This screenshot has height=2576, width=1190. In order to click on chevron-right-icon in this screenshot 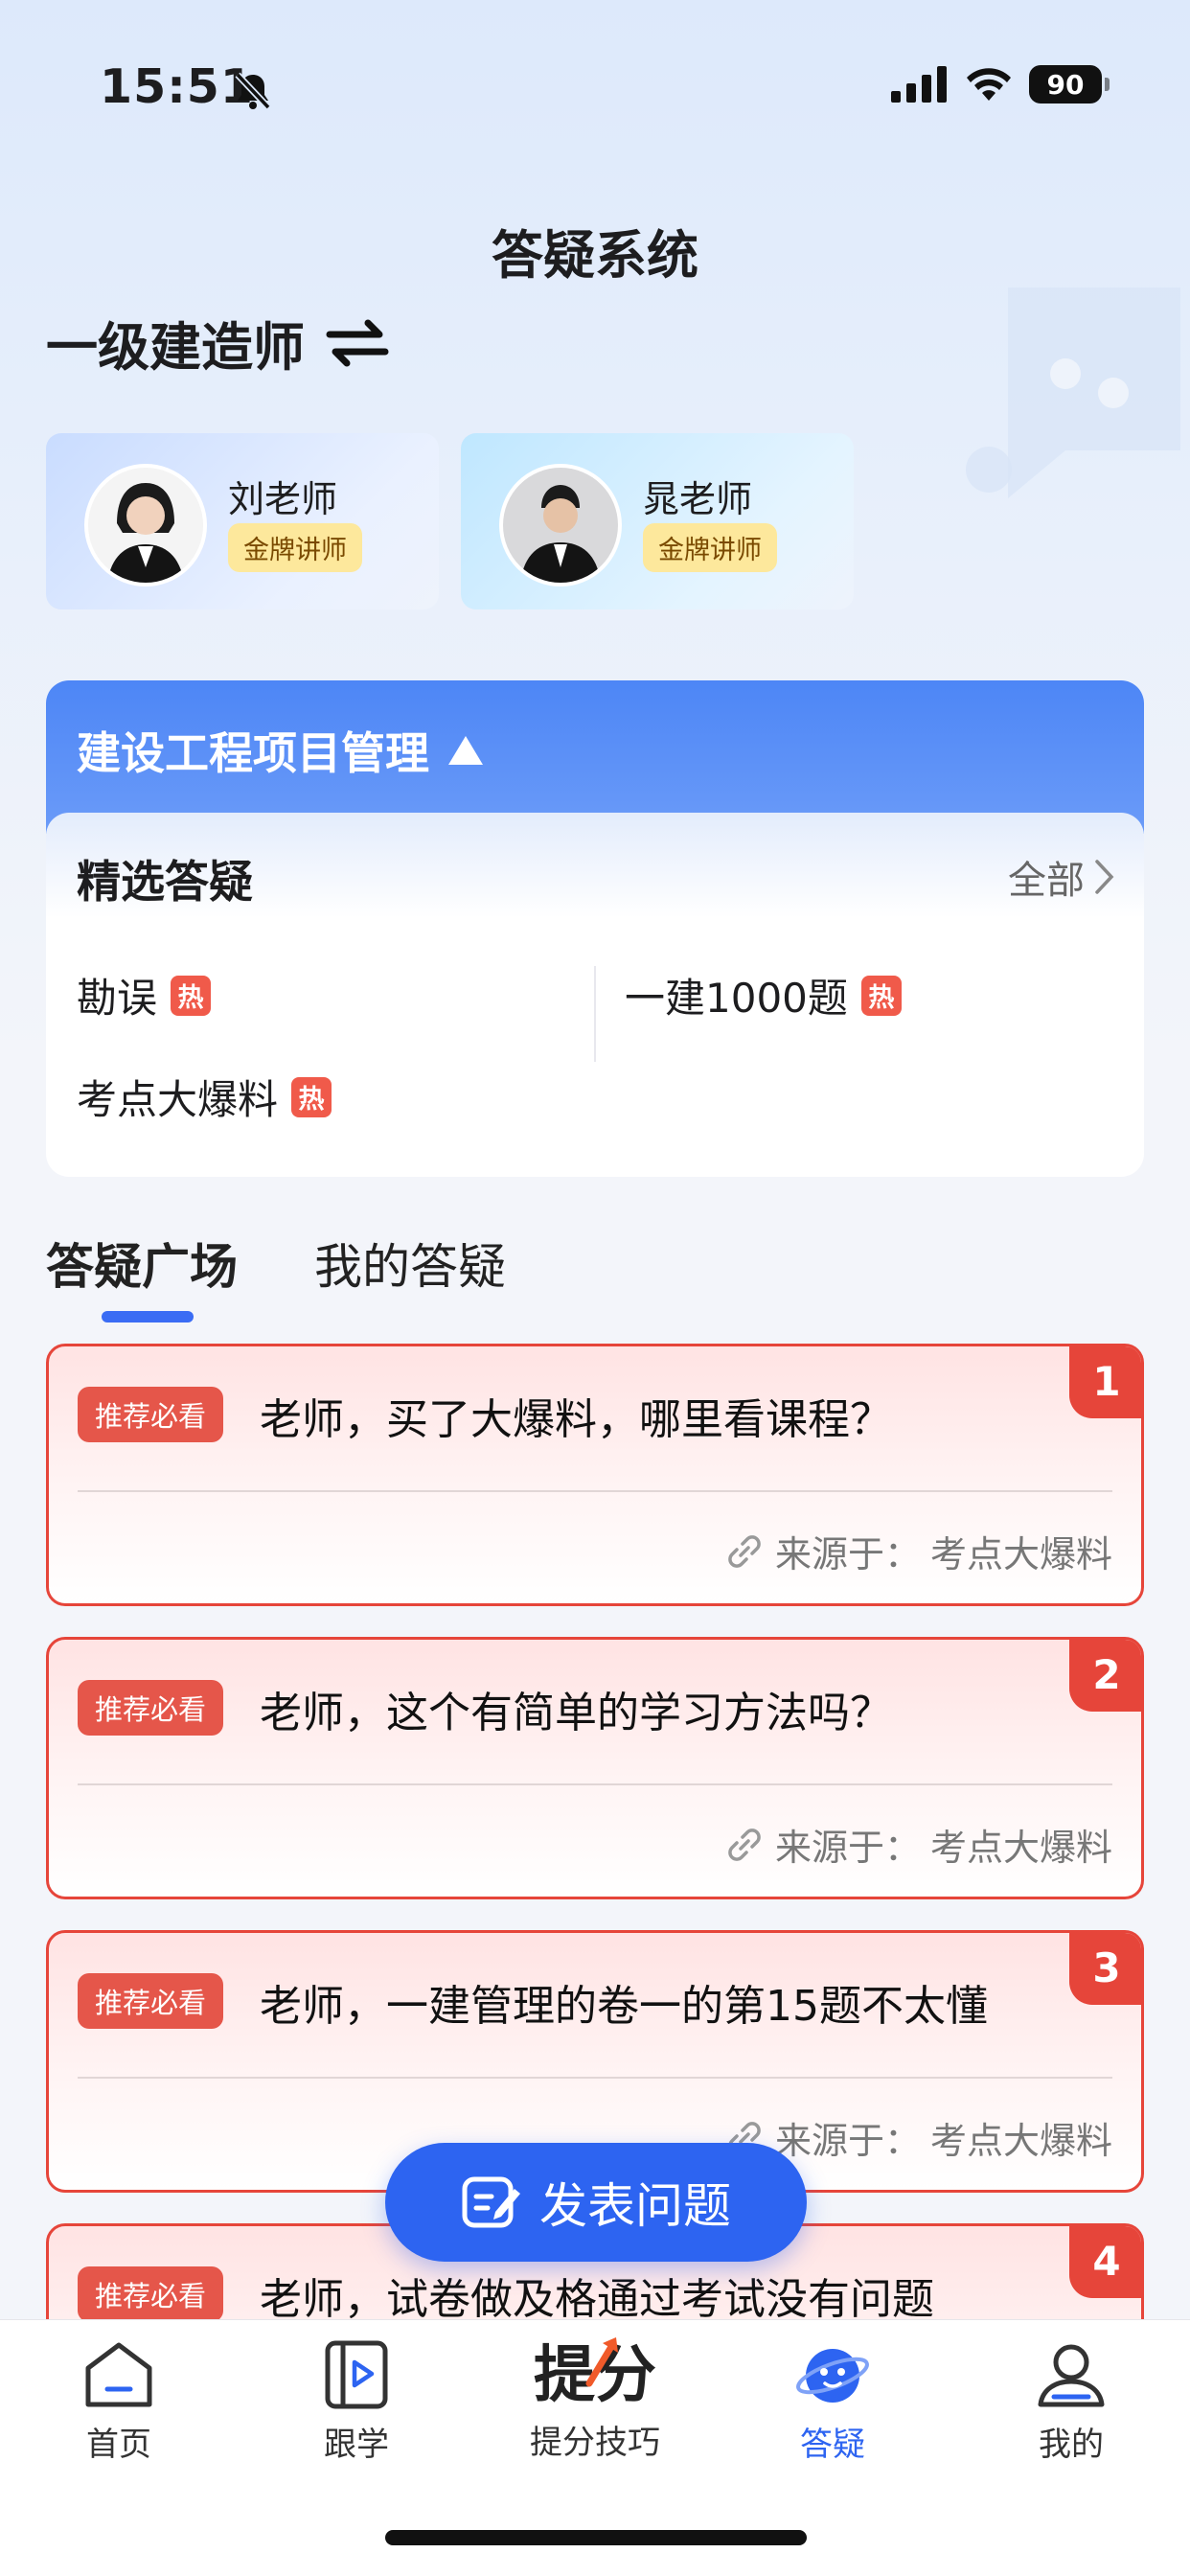, I will do `click(1104, 877)`.